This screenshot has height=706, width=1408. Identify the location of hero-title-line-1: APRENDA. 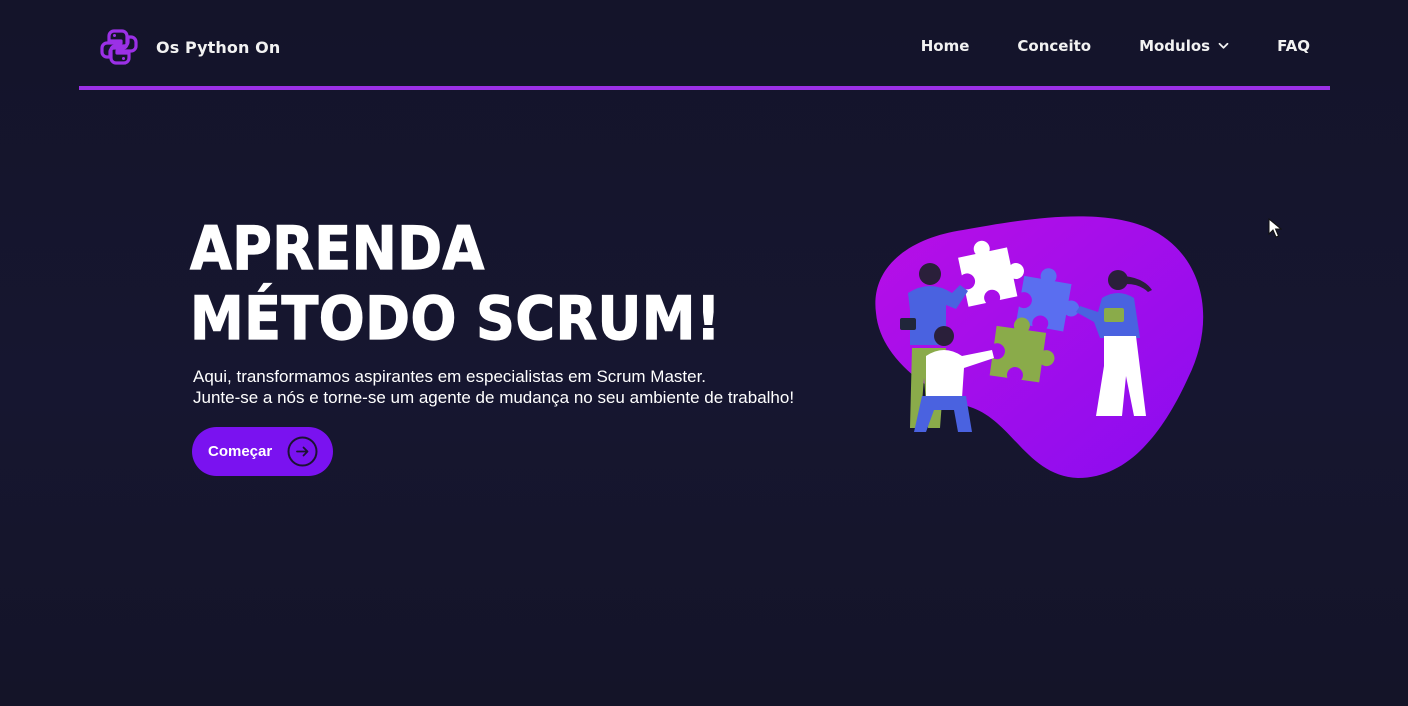
(337, 248).